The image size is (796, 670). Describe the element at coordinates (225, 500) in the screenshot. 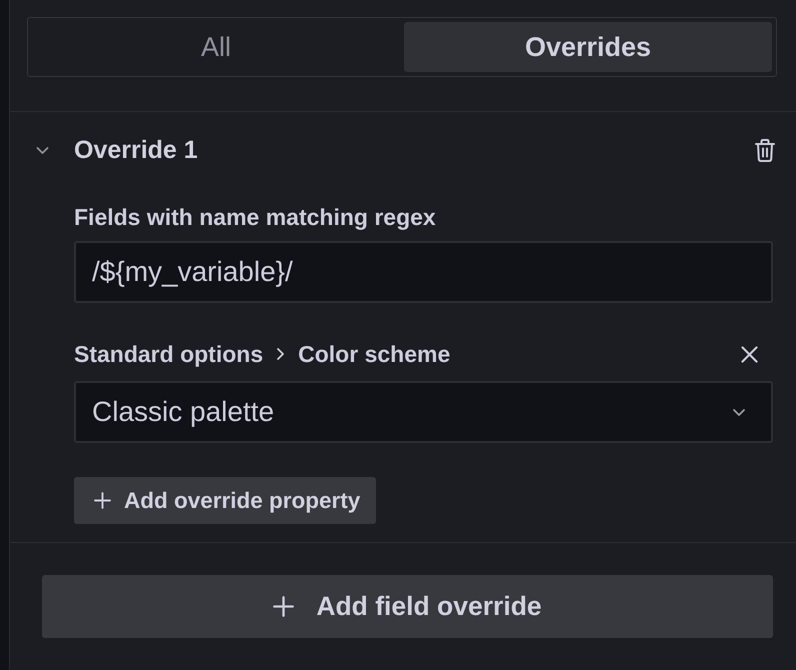

I see `add-override-property-button: Add override property` at that location.